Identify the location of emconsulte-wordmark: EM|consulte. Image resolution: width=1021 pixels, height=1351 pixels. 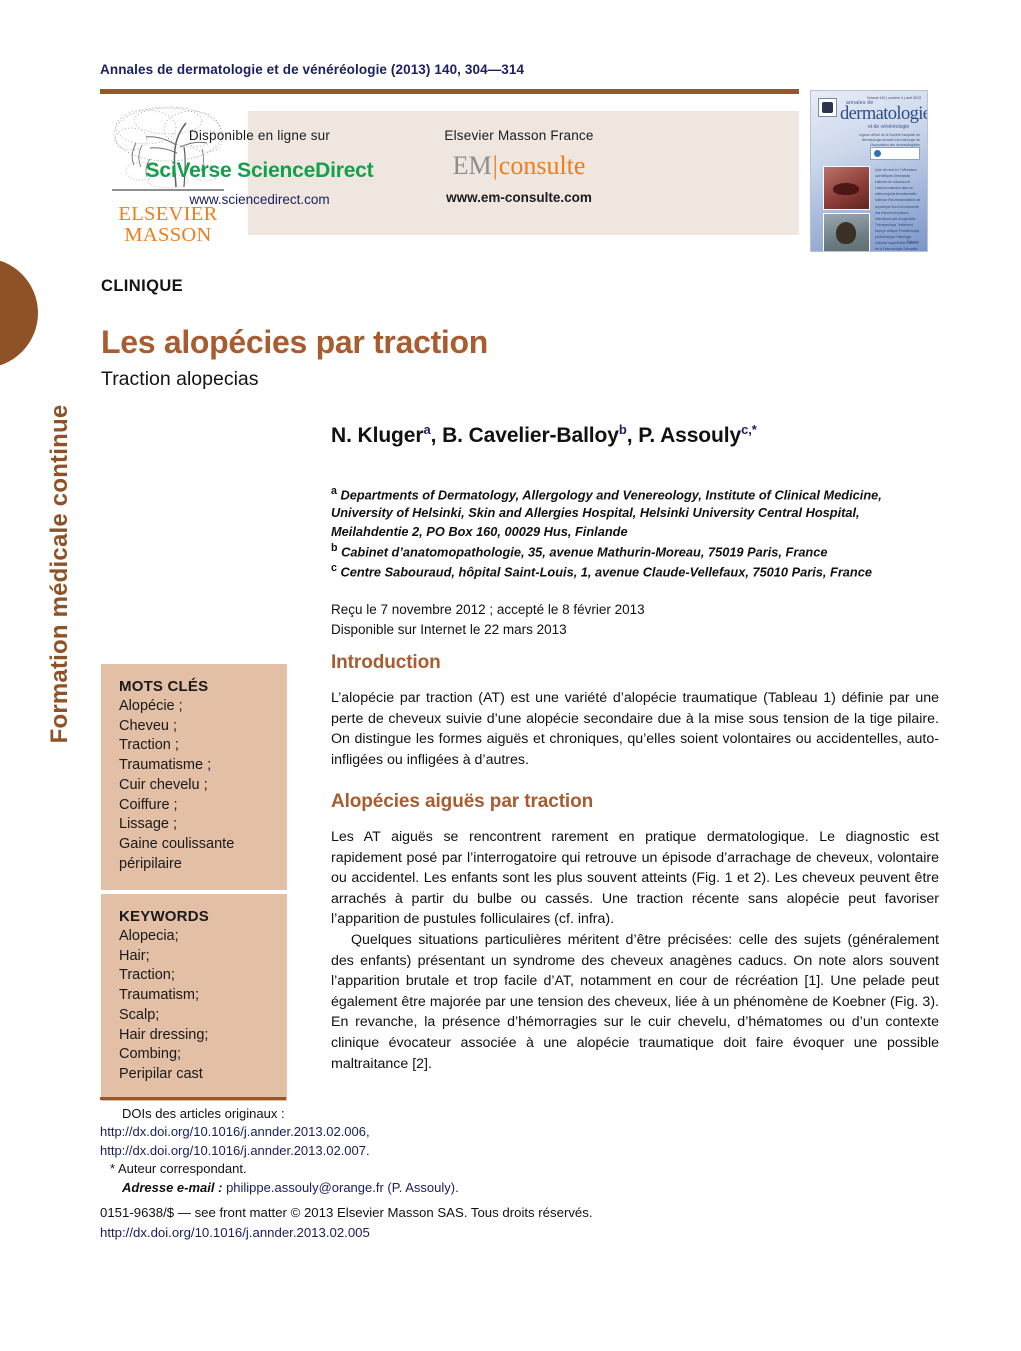
(519, 166).